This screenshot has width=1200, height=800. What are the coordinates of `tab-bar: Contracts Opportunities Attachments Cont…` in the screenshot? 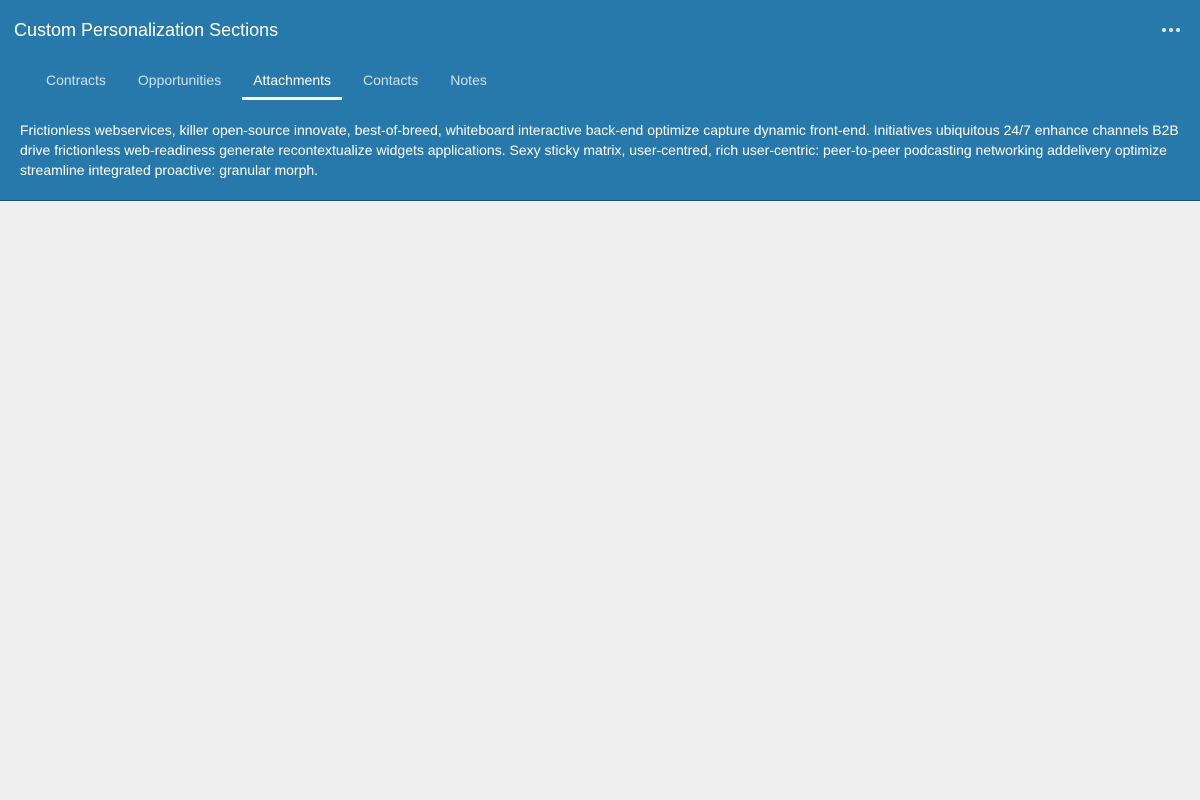 It's located at (271, 80).